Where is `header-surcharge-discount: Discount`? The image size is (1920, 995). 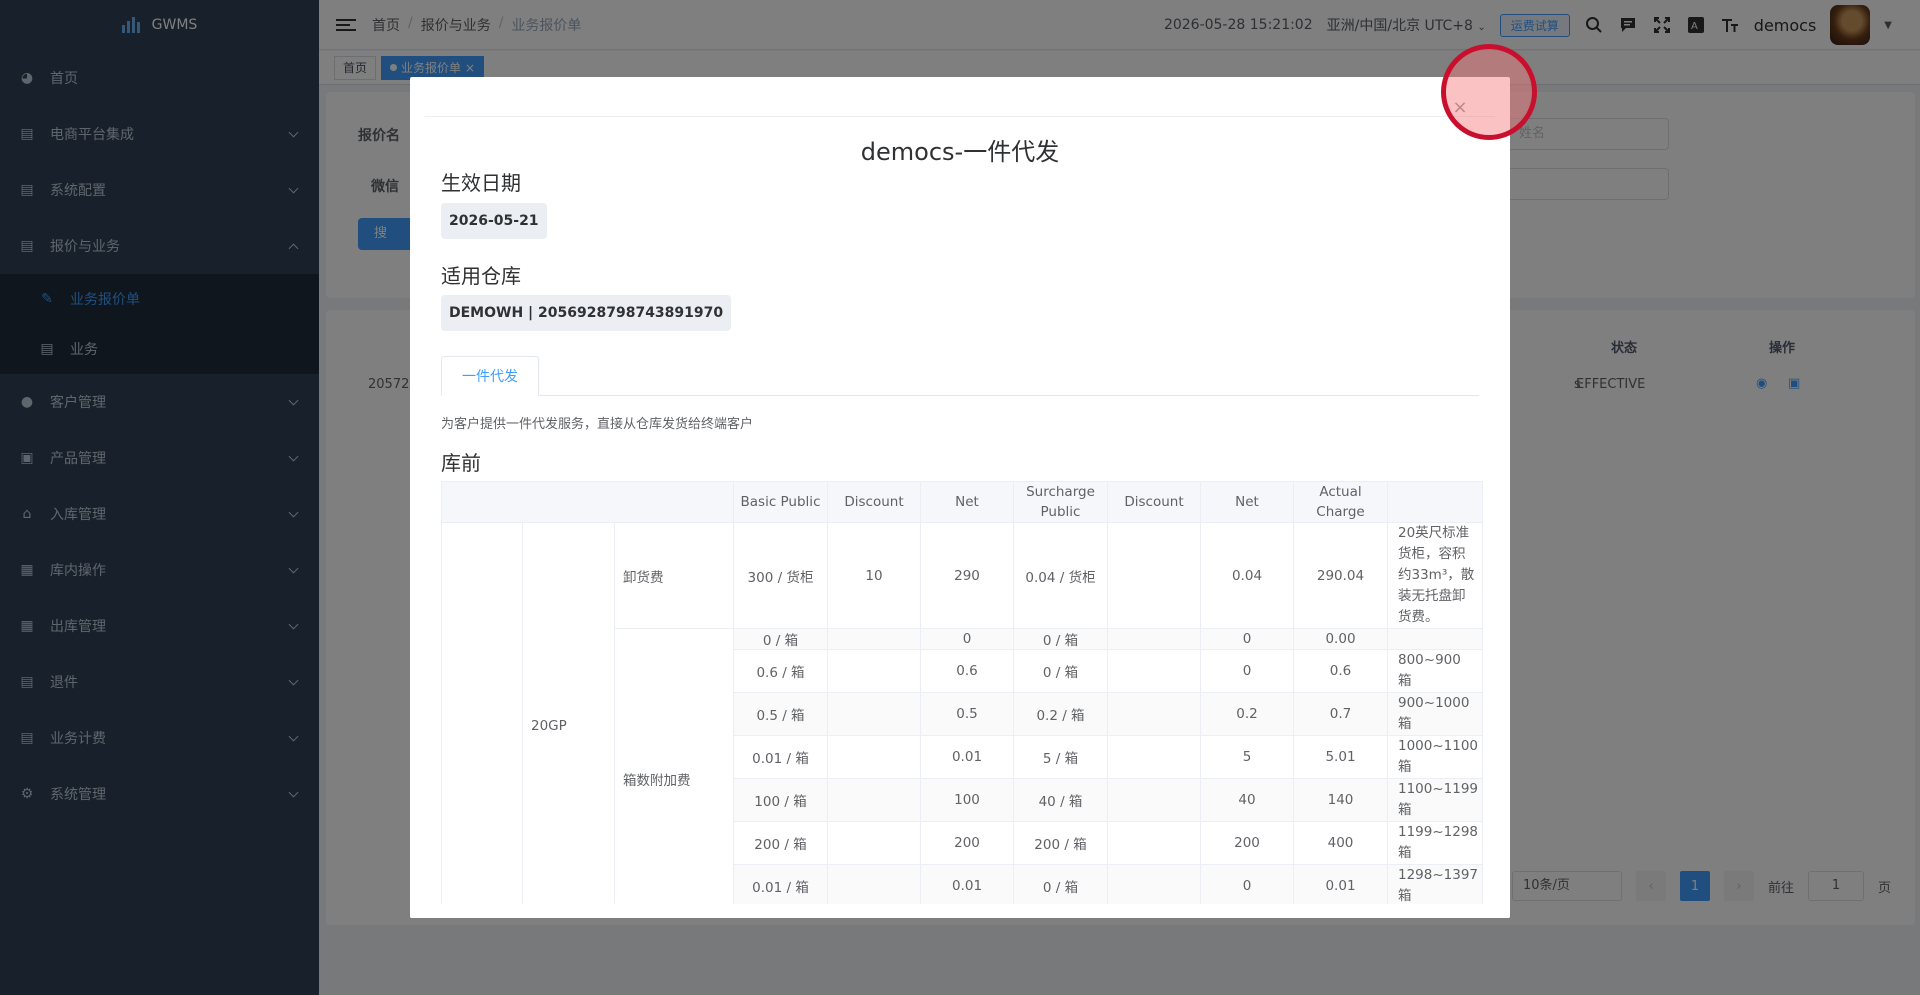
header-surcharge-discount: Discount is located at coordinates (1154, 502).